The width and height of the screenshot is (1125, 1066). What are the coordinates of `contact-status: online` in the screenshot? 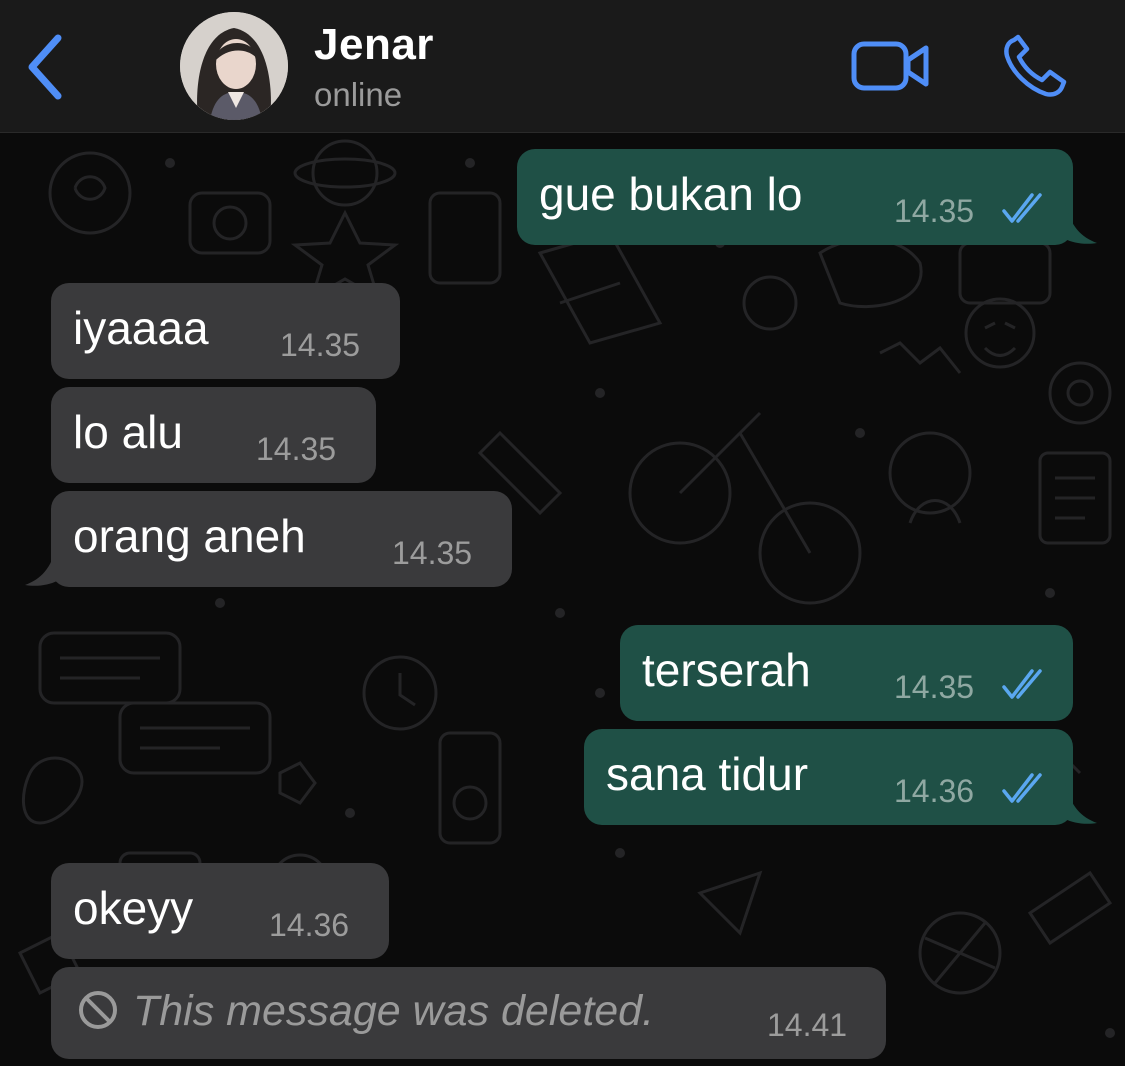 It's located at (358, 94).